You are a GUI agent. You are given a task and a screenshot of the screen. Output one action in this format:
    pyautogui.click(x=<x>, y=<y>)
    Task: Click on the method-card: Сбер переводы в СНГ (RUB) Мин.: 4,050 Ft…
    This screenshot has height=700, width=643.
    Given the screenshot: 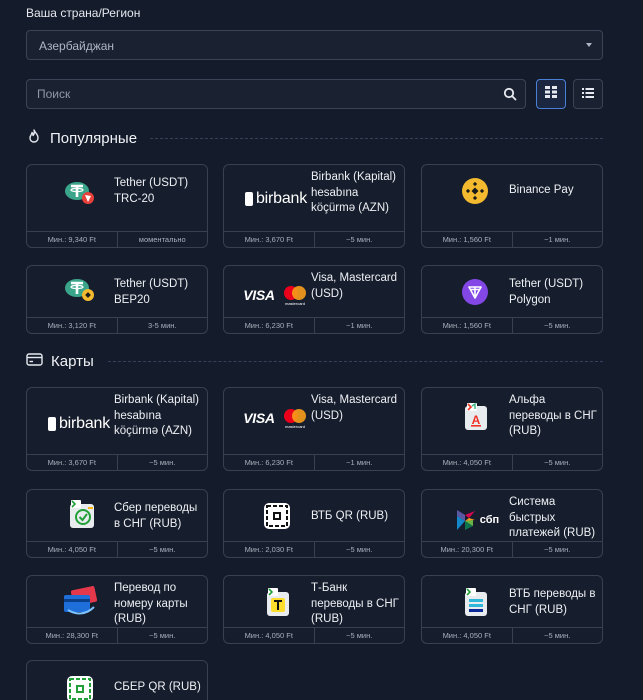 What is the action you would take?
    pyautogui.click(x=117, y=523)
    